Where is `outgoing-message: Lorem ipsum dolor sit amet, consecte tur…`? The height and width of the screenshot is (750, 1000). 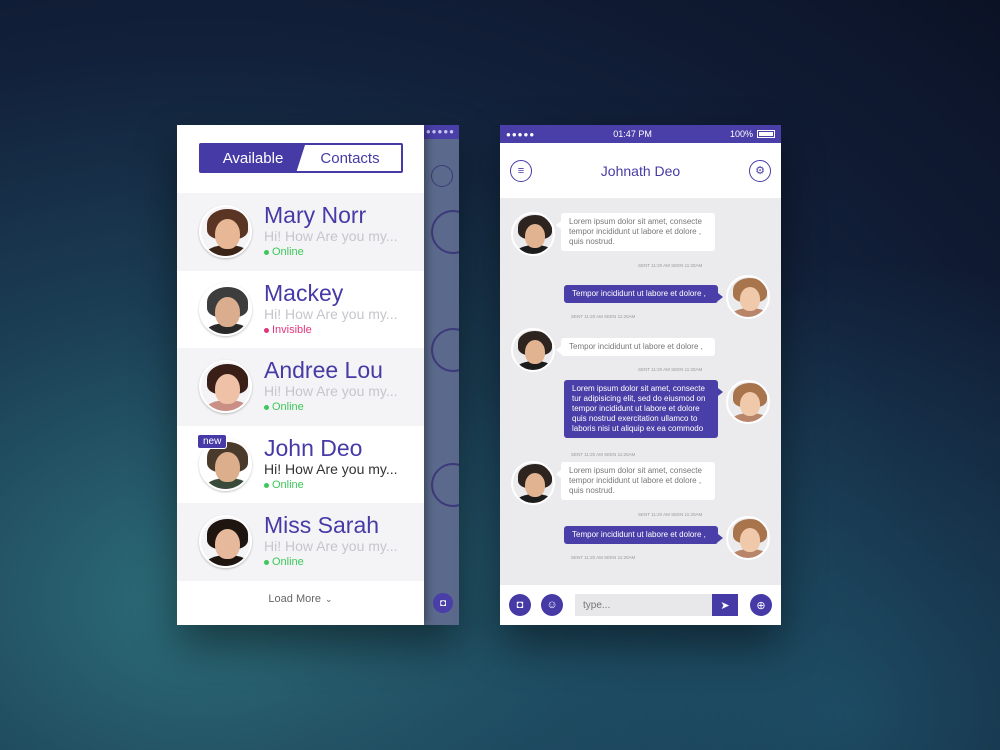 outgoing-message: Lorem ipsum dolor sit amet, consecte tur… is located at coordinates (643, 409).